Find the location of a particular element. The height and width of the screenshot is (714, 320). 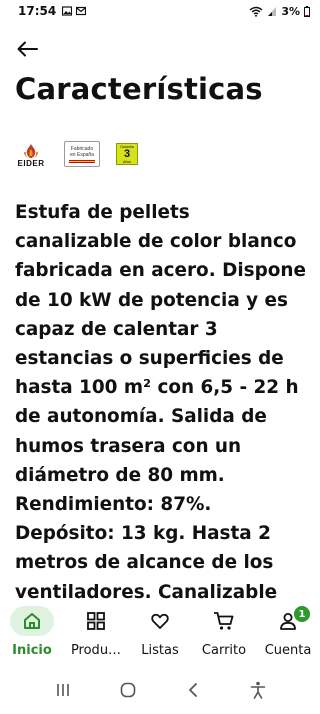

spain-flag-icon is located at coordinates (82, 161).